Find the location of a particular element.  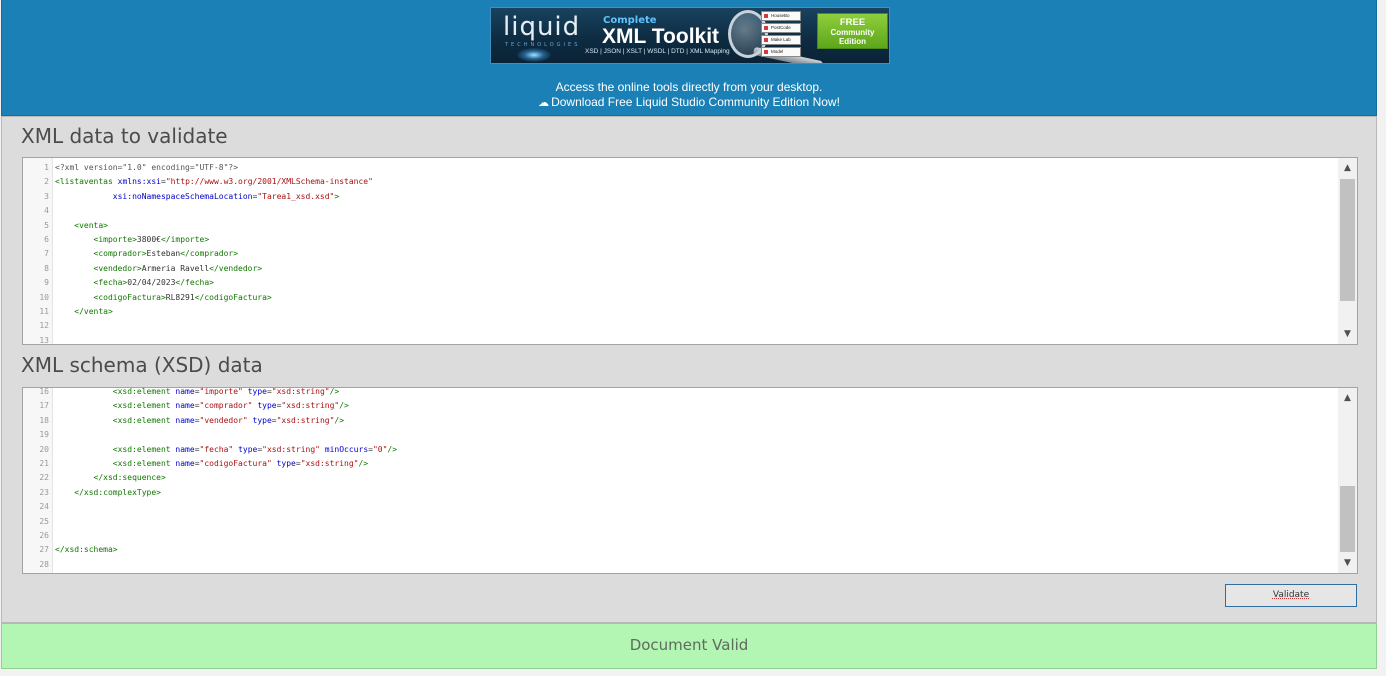

line-text: </xsd:complexType> is located at coordinates (108, 493).